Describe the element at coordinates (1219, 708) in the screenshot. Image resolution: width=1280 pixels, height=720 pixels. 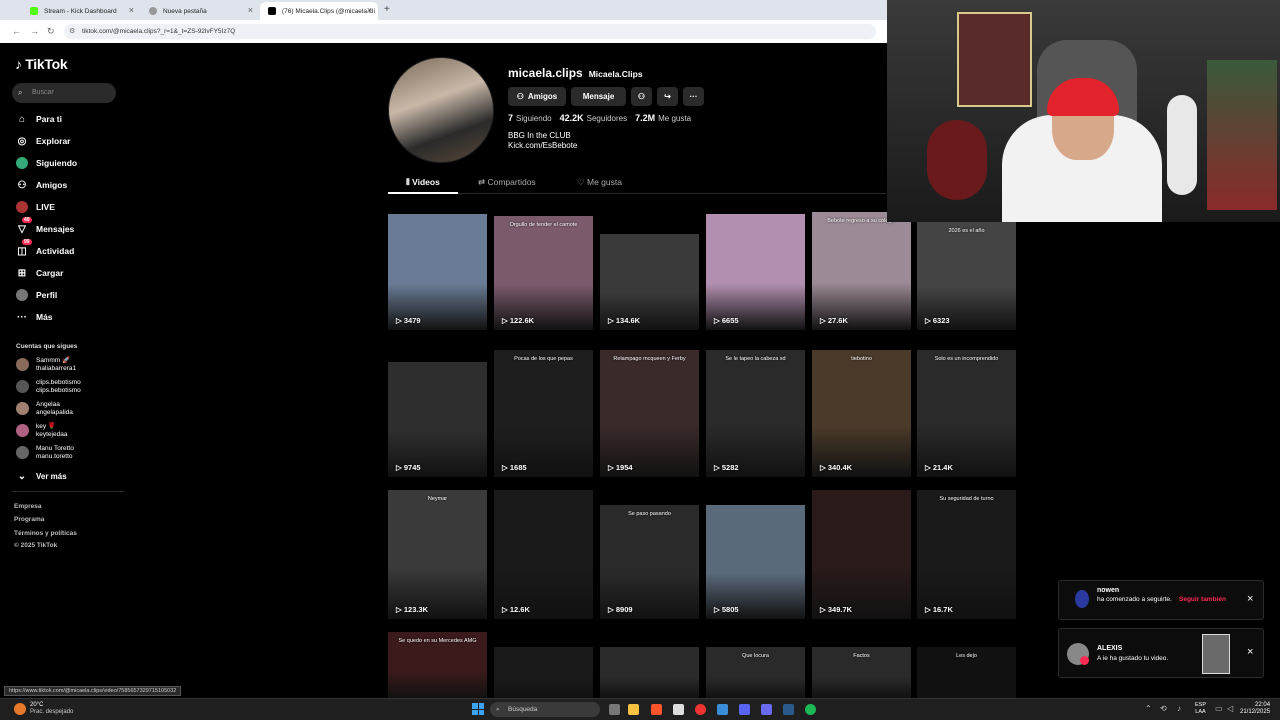
I see `network-icon: ▭` at that location.